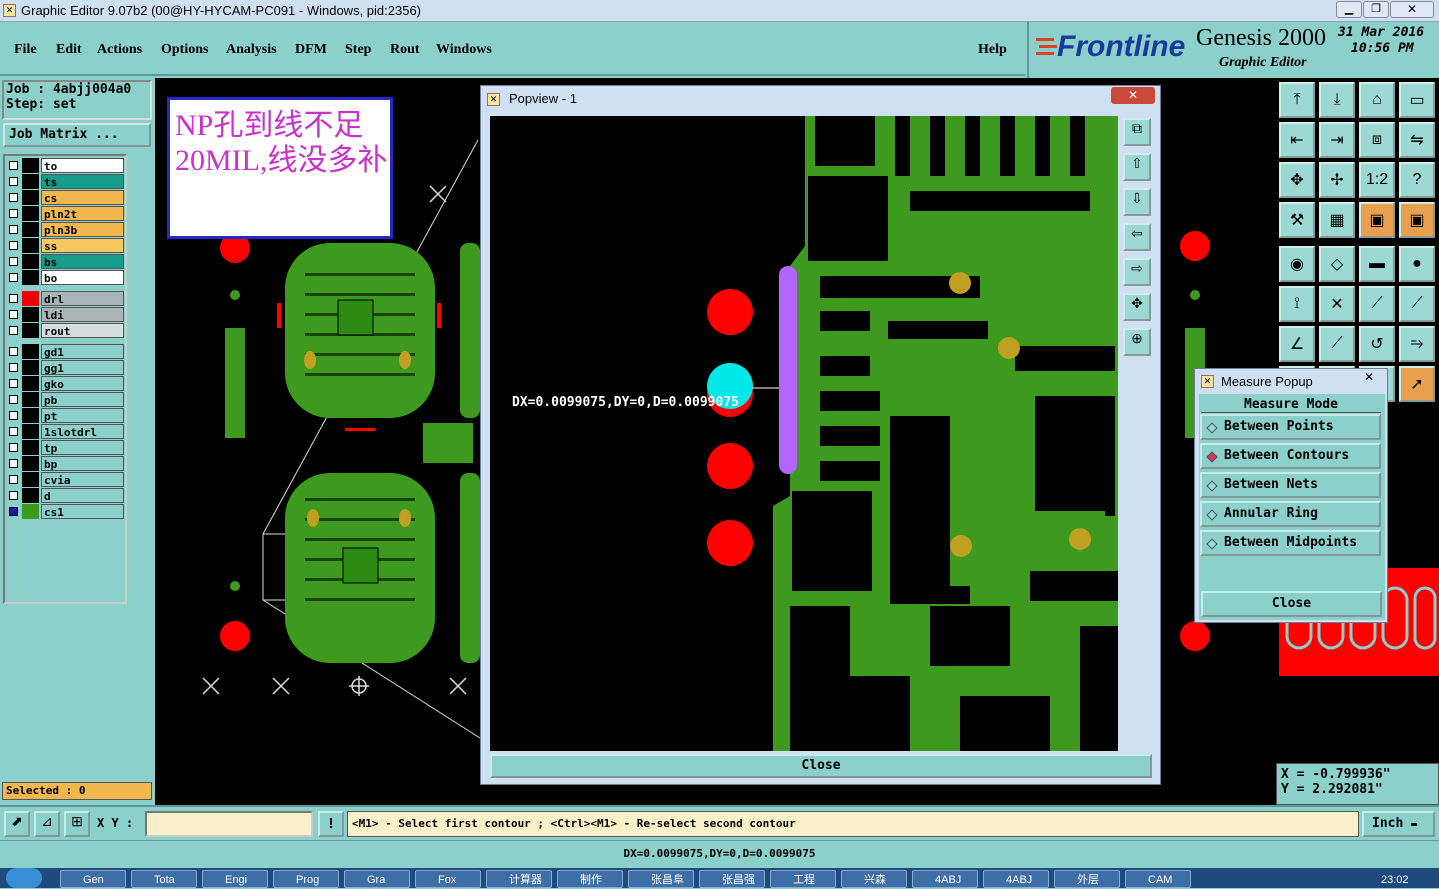 The image size is (1439, 889). I want to click on taskbar-item: Tota, so click(164, 879).